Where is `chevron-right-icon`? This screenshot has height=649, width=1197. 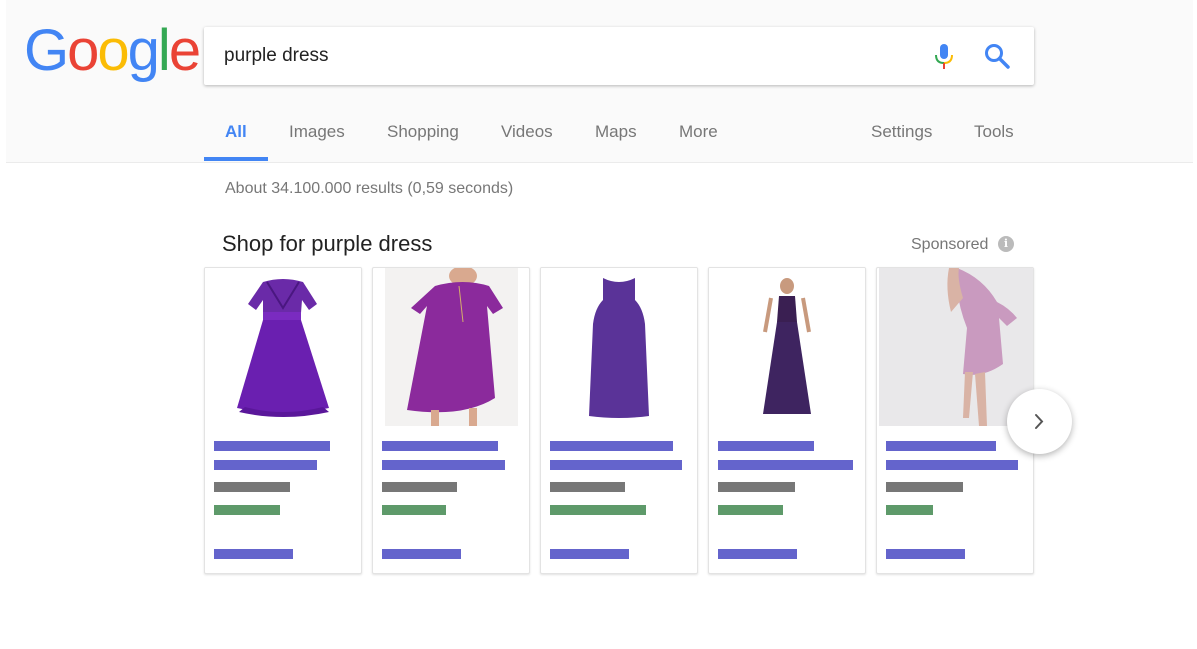 chevron-right-icon is located at coordinates (1039, 421).